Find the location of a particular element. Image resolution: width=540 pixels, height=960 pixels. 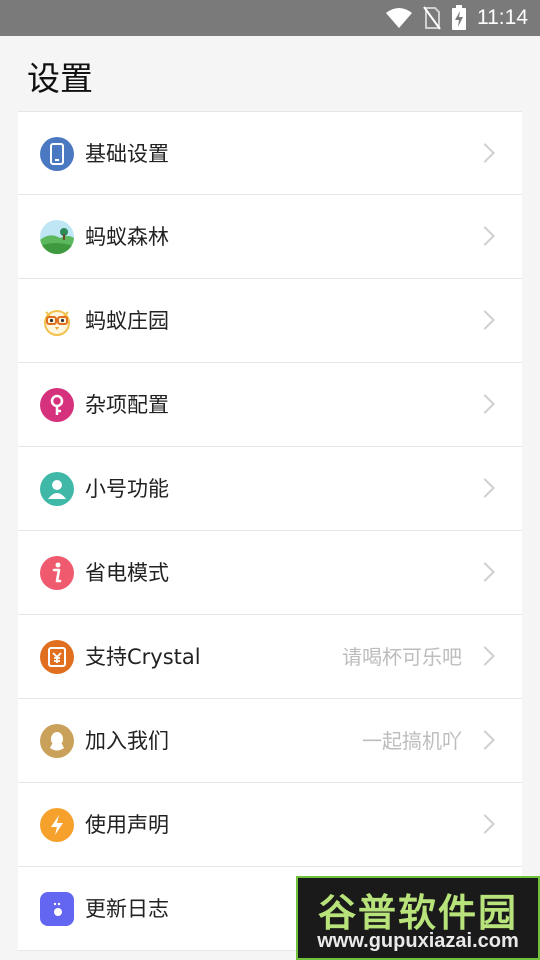

key-icon is located at coordinates (57, 405).